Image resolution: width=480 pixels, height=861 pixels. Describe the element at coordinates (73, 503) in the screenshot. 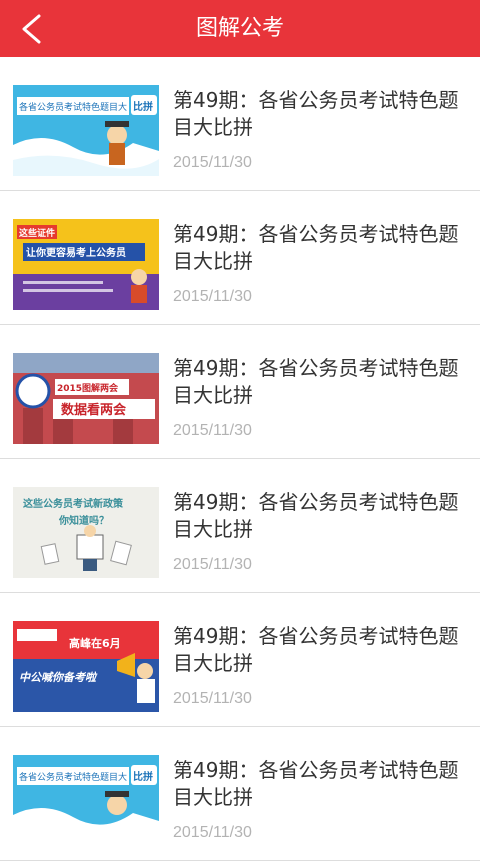

I see `thumb-caption: 这些公务员考试新政策` at that location.